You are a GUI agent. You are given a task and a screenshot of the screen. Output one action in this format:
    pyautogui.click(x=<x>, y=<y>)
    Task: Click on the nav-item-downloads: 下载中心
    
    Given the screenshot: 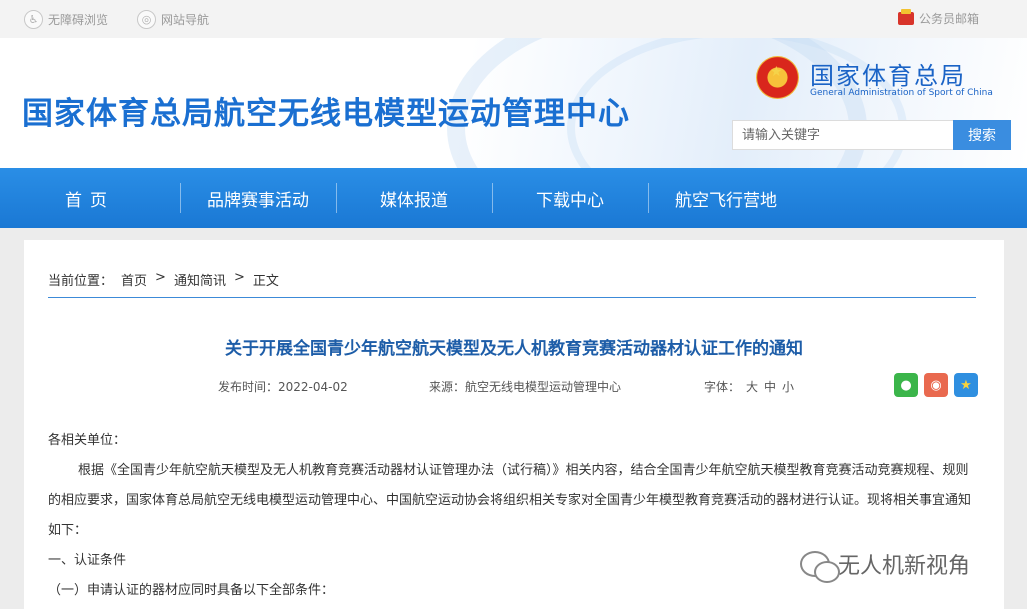 What is the action you would take?
    pyautogui.click(x=570, y=198)
    